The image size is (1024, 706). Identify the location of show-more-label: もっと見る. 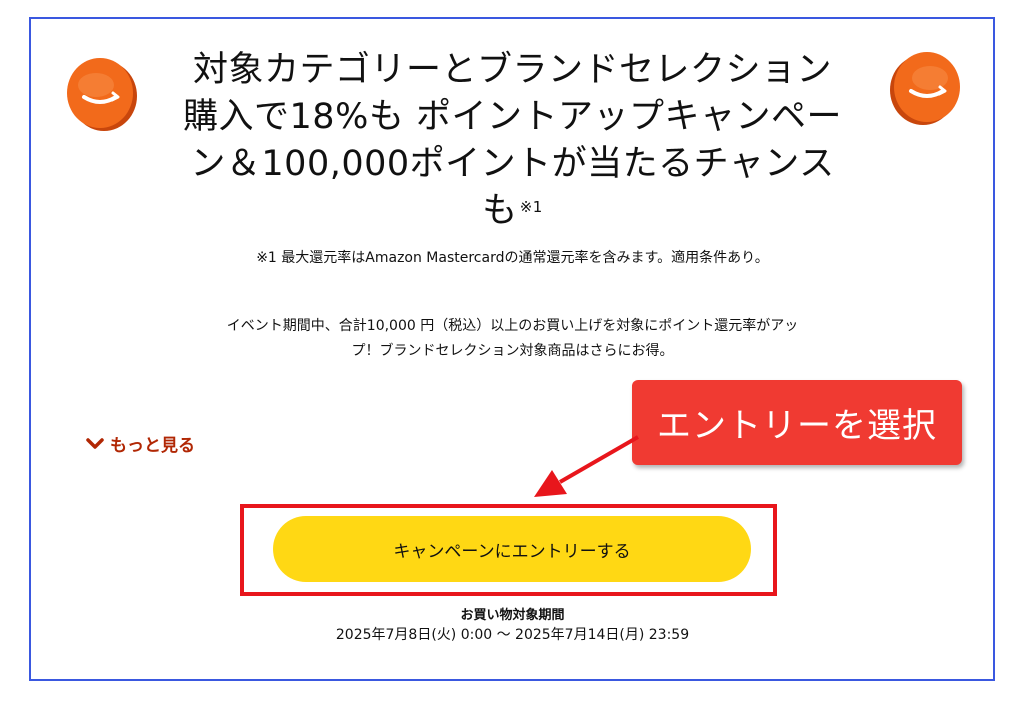
(152, 446).